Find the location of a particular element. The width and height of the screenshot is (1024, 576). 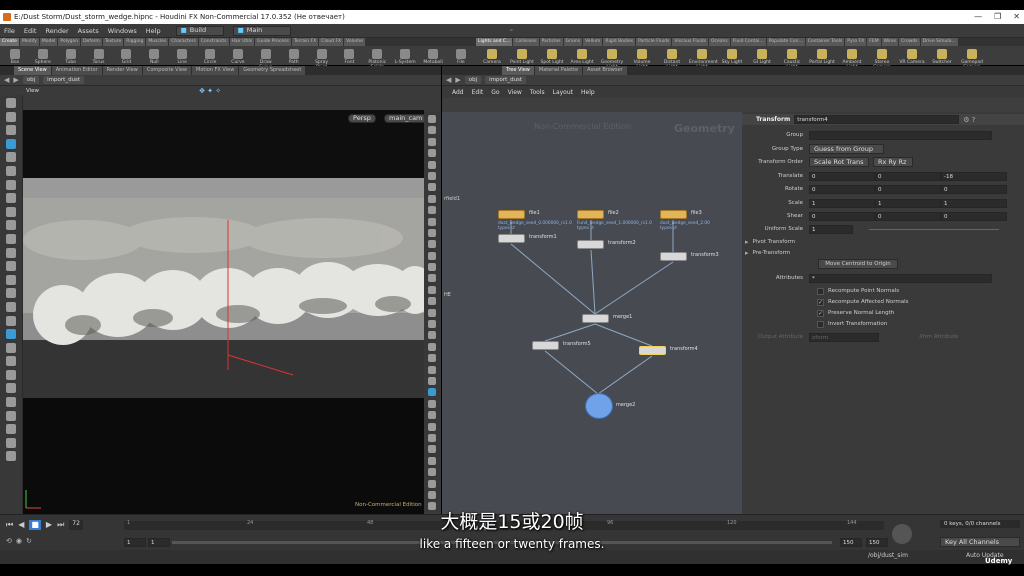

shear-y: 0 is located at coordinates (908, 216).